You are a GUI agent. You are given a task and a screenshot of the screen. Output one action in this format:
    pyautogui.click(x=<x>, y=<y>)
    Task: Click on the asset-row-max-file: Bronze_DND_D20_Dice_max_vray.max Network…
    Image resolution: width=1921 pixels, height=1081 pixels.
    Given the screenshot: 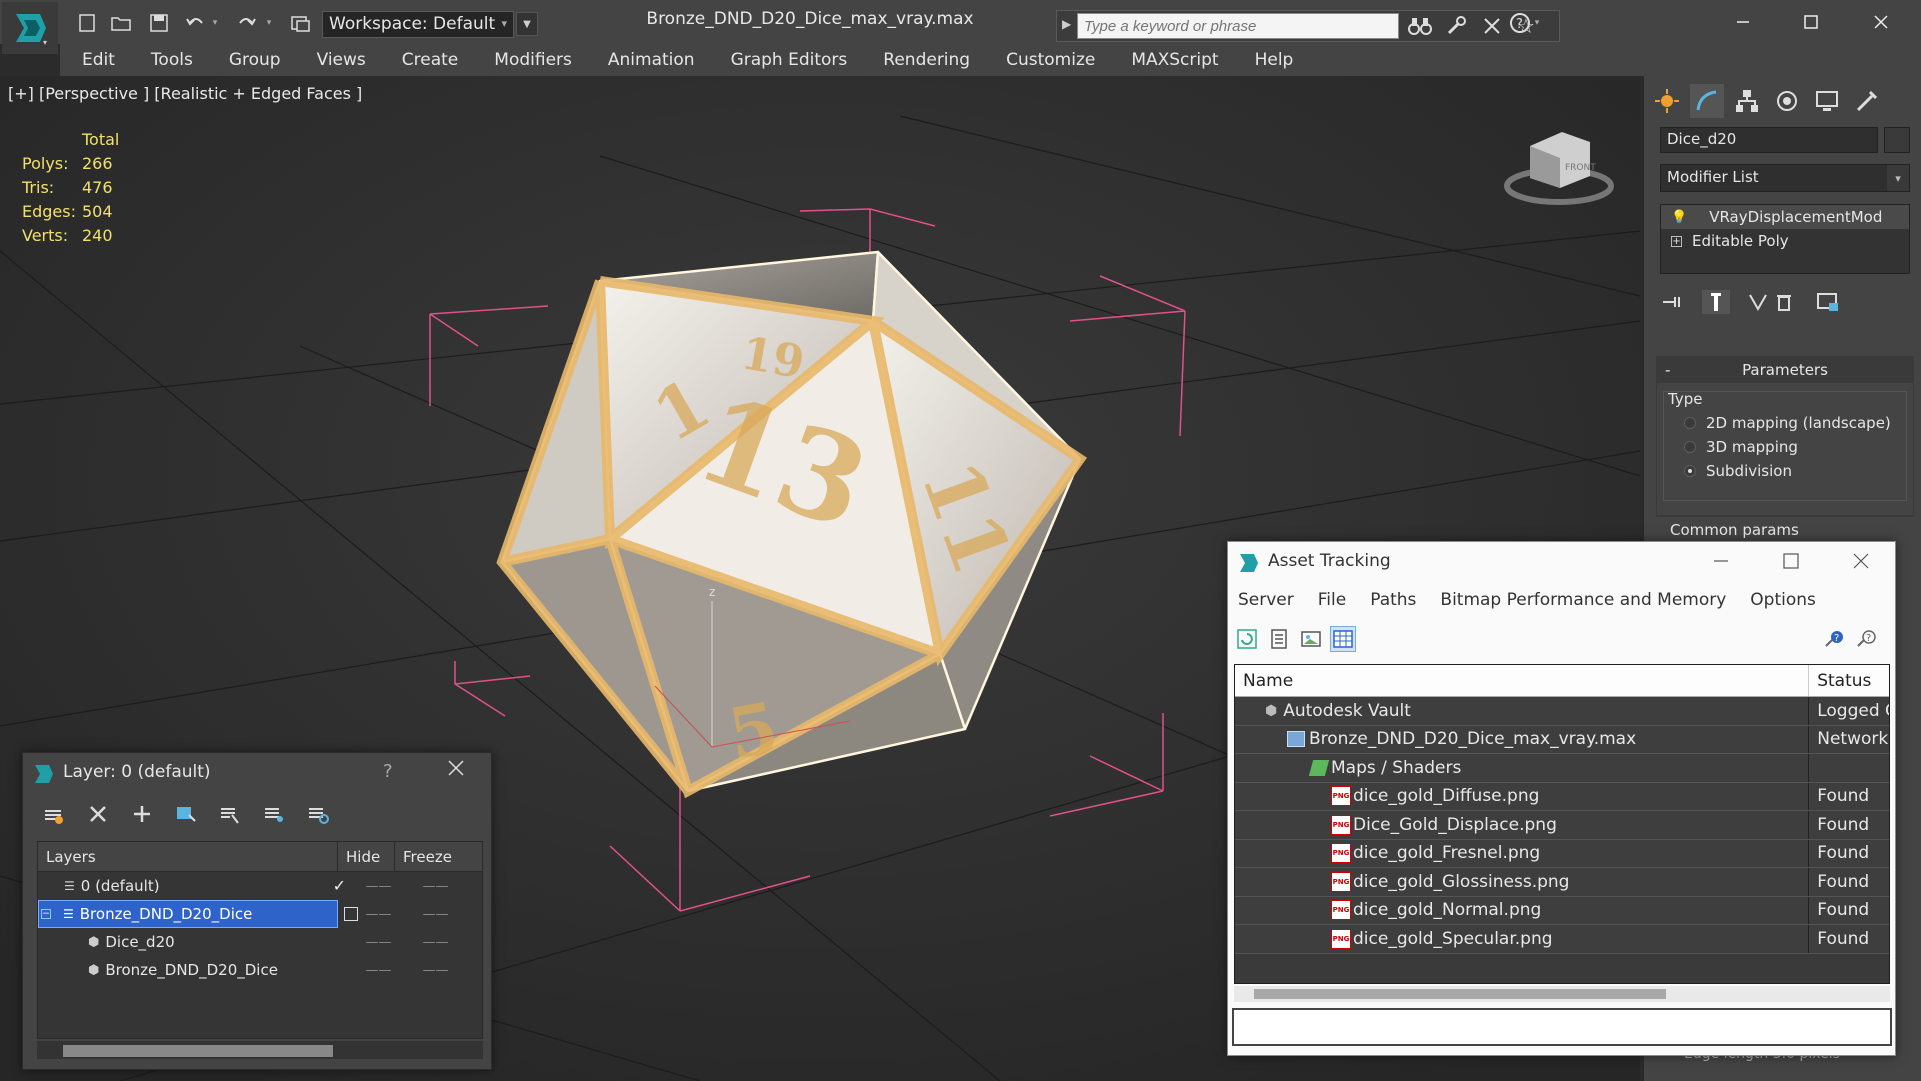 What is the action you would take?
    pyautogui.click(x=1562, y=739)
    